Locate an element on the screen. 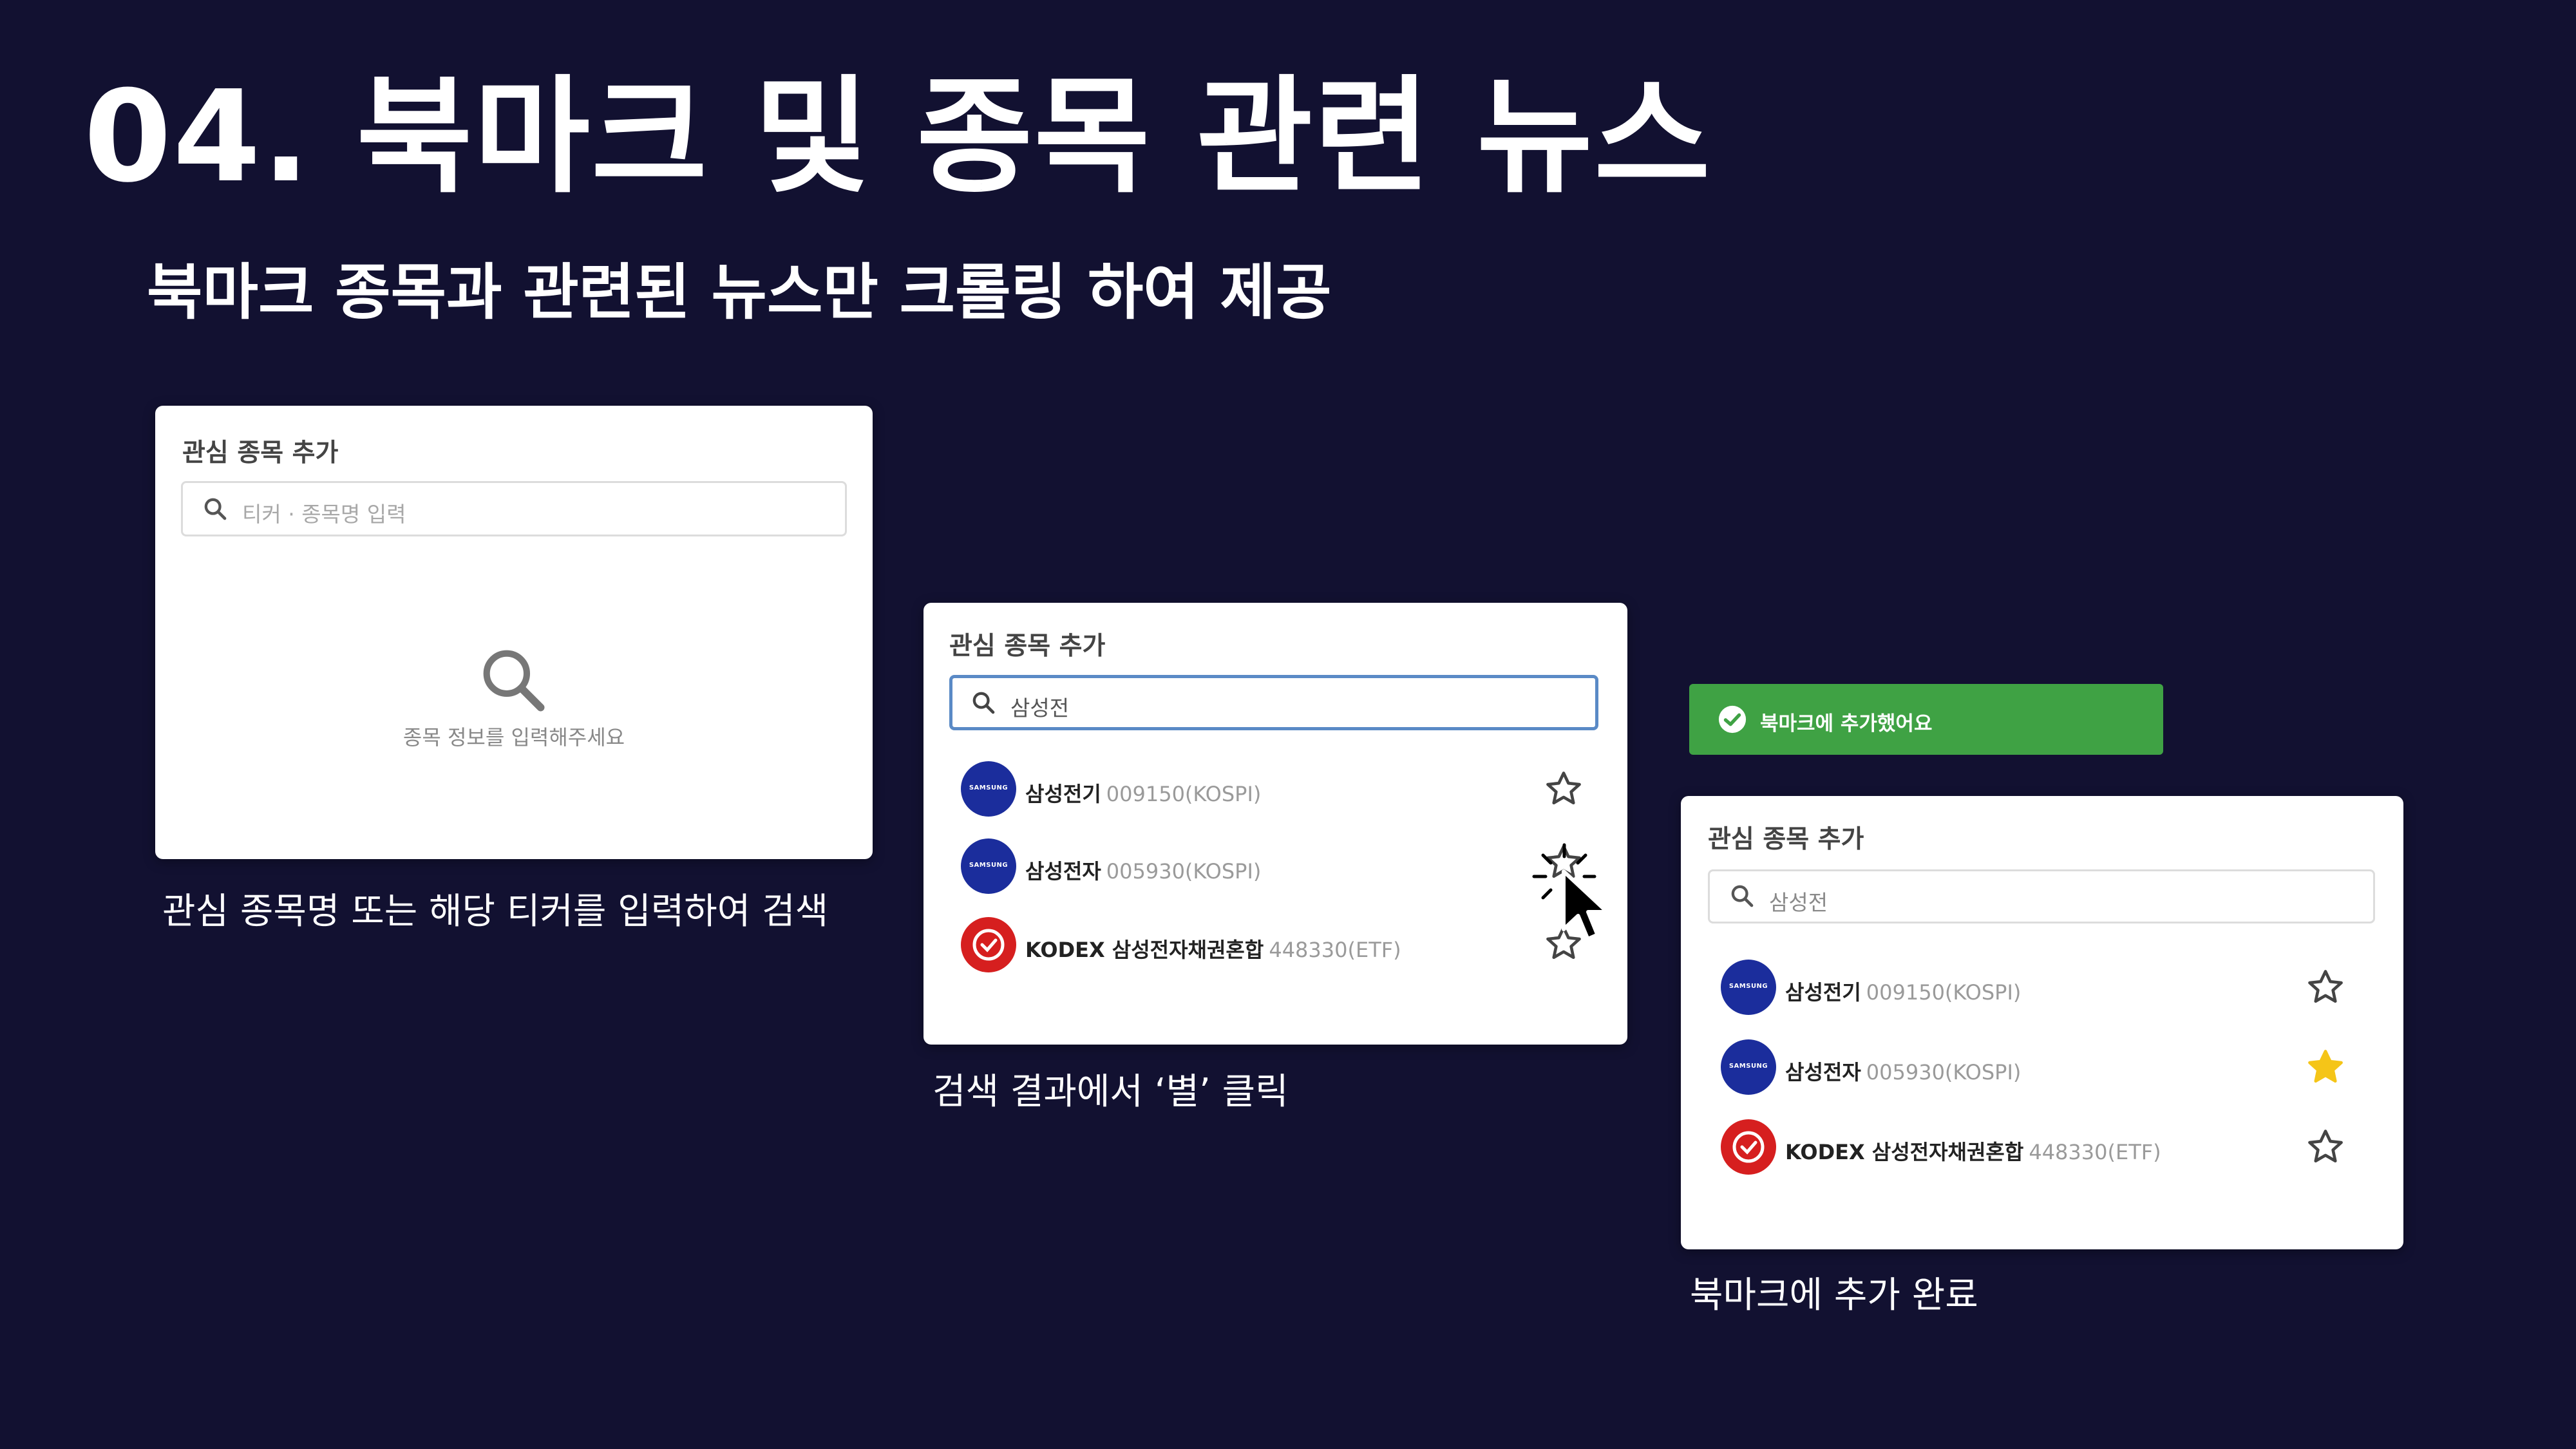 Image resolution: width=2576 pixels, height=1449 pixels. caption-step-1: 관심 종목명 또는 해당 티커를 입력하여 검색 is located at coordinates (496, 912).